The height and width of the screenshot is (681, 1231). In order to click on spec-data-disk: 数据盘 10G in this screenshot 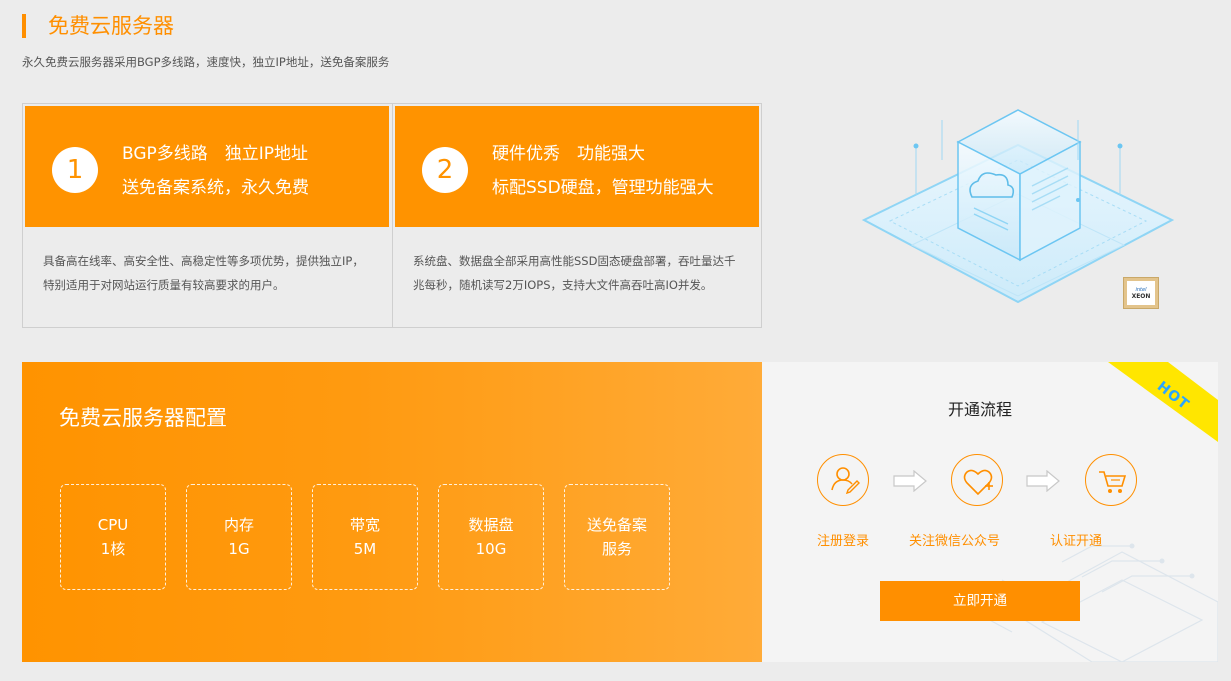, I will do `click(491, 537)`.